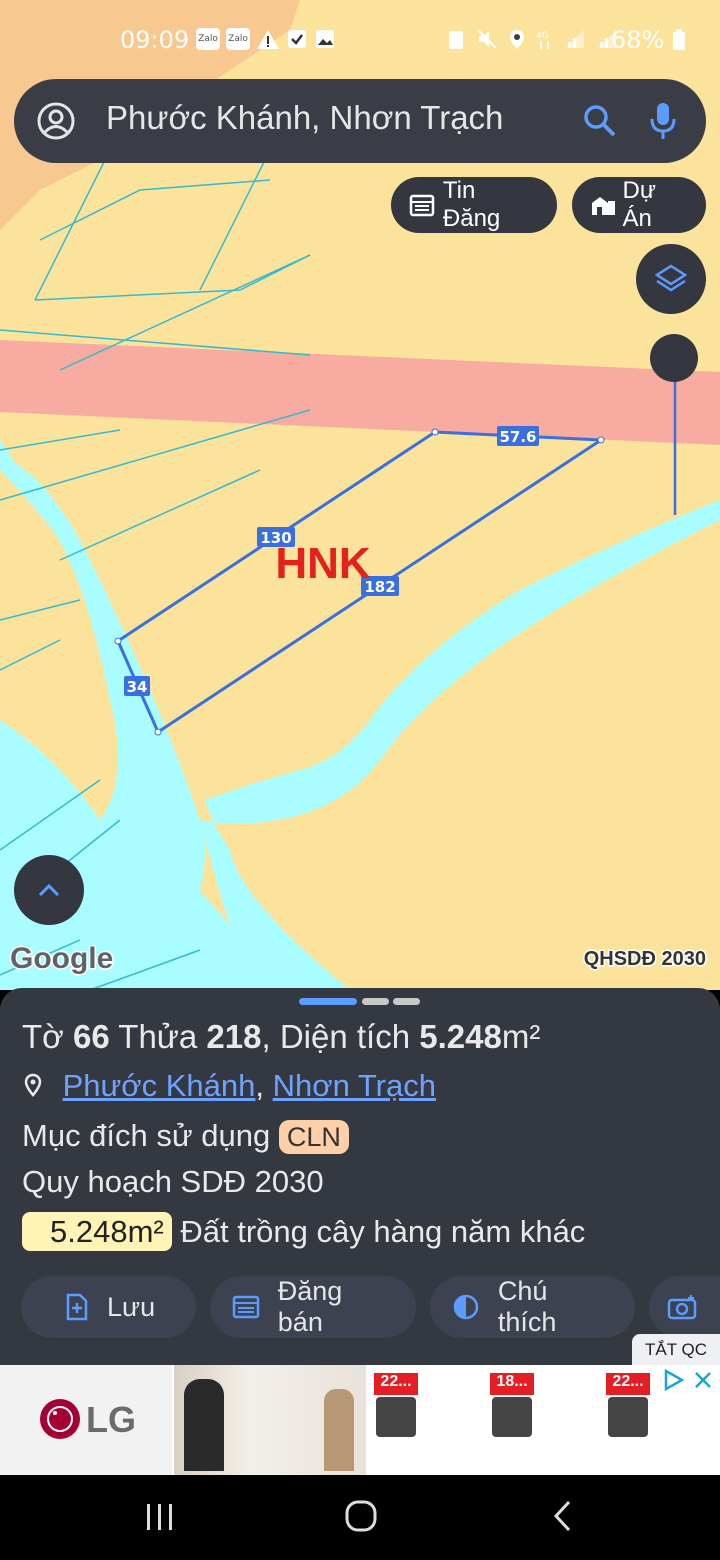  I want to click on adchoices-icon, so click(673, 1380).